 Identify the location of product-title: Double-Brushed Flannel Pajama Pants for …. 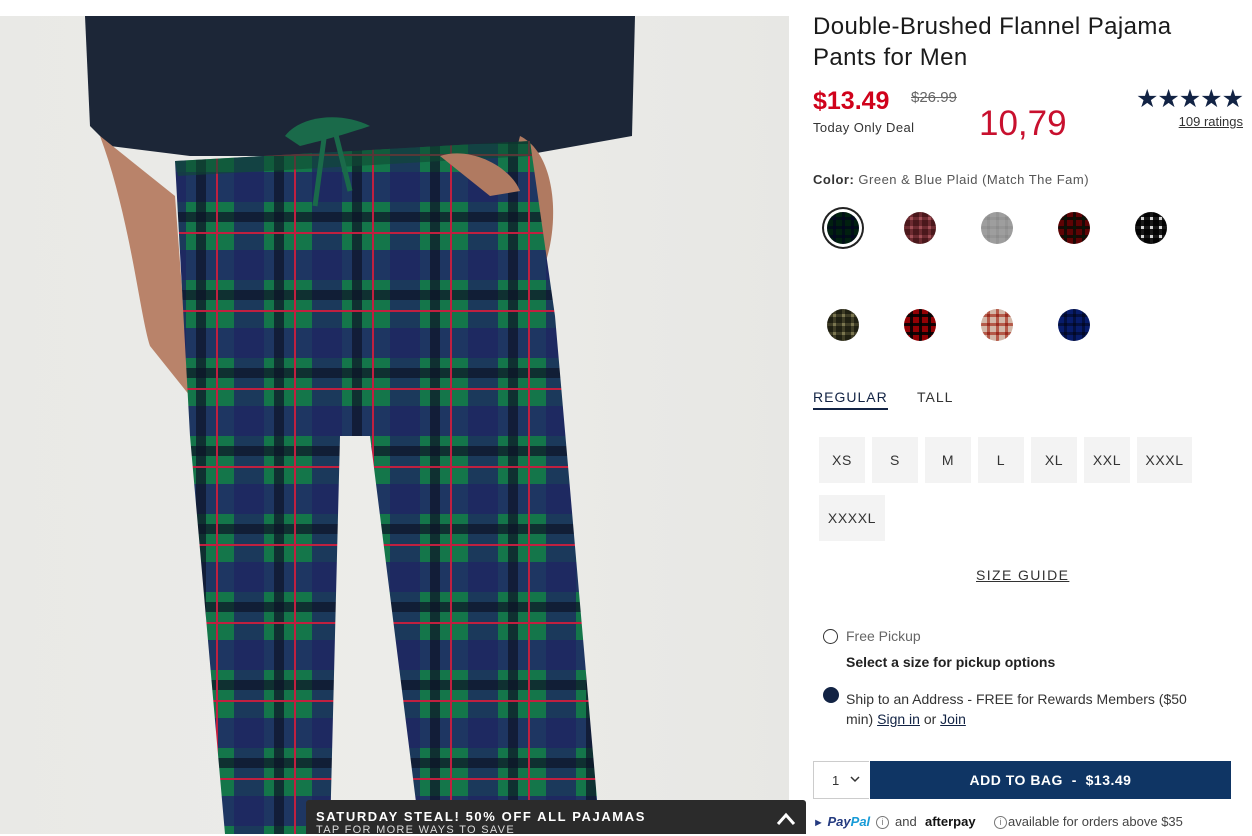
(992, 42).